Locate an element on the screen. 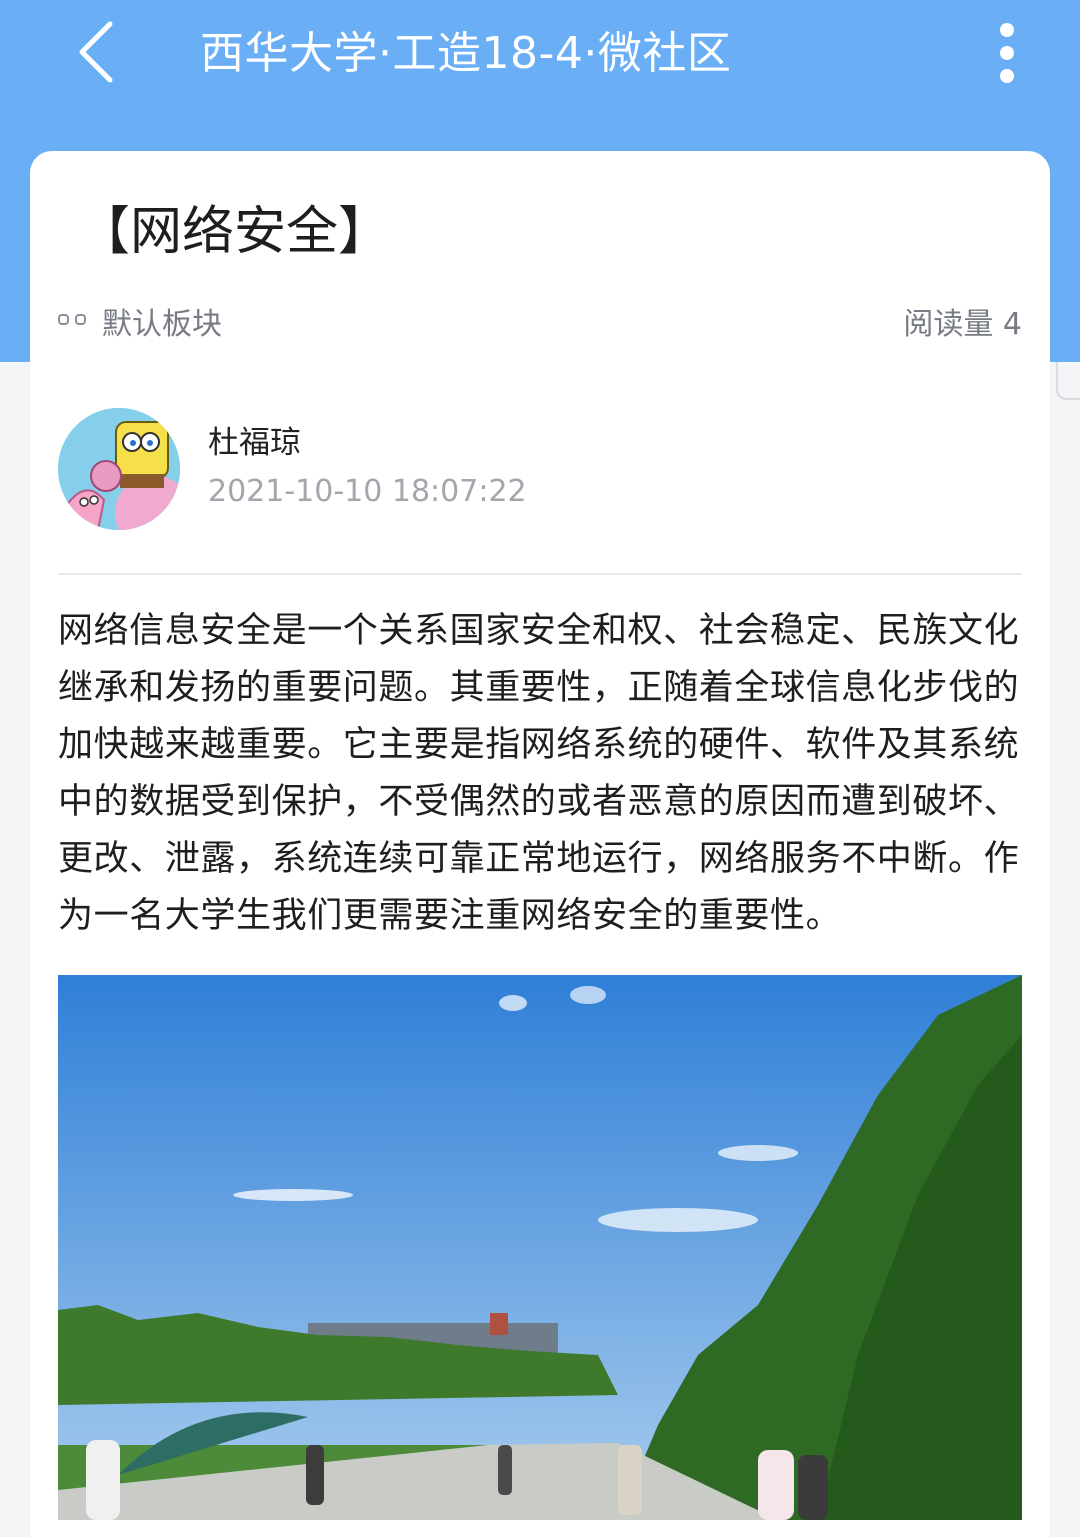 Image resolution: width=1080 pixels, height=1537 pixels. divider is located at coordinates (540, 574).